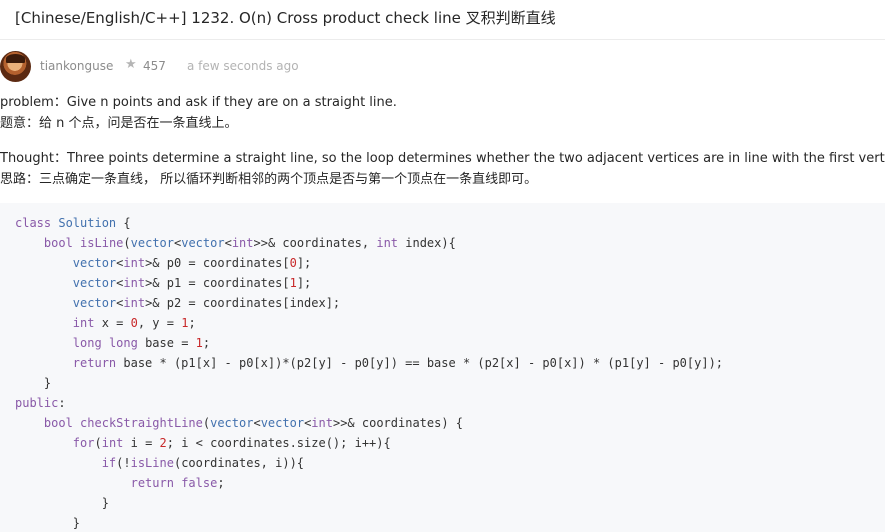  What do you see at coordinates (203, 463) in the screenshot?
I see `code-line: if(!isLine(coordinates, i)){` at bounding box center [203, 463].